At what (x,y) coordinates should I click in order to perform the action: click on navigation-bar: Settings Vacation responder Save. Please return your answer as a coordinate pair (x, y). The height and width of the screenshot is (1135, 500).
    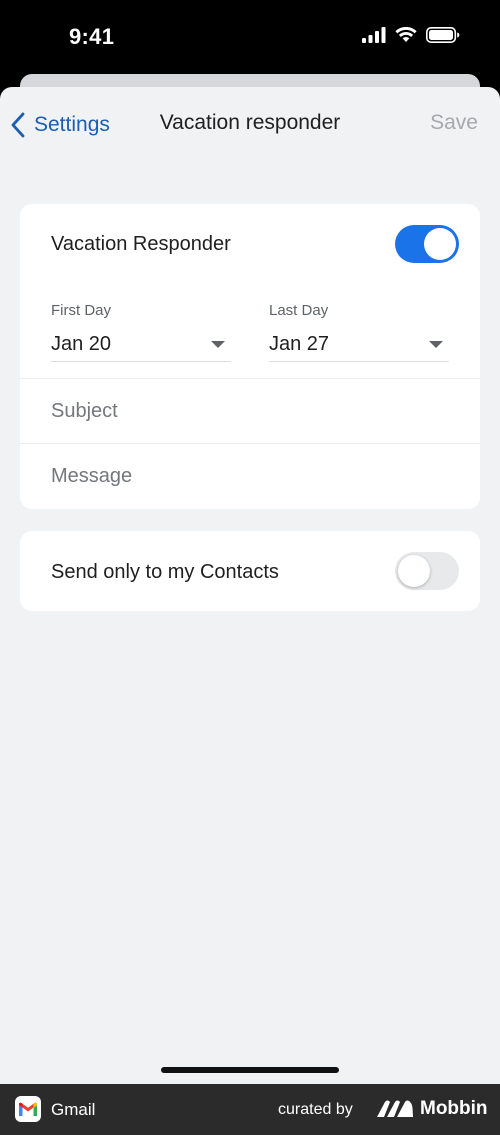
    Looking at the image, I should click on (250, 125).